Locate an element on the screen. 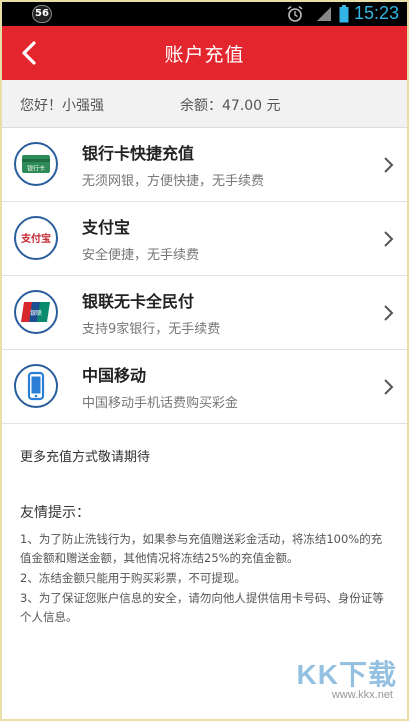 This screenshot has height=721, width=409. app-header: 账户充值 is located at coordinates (204, 53).